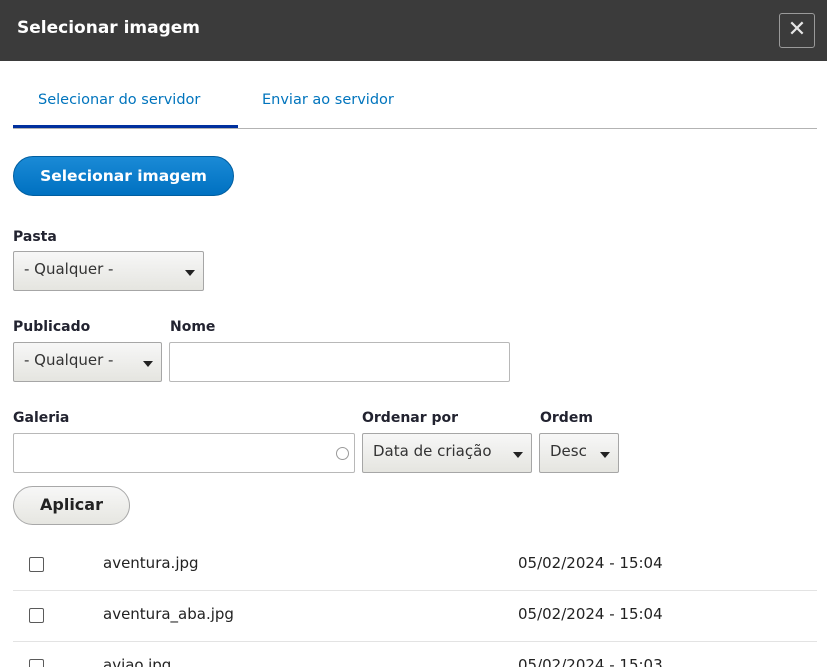 Image resolution: width=827 pixels, height=667 pixels. What do you see at coordinates (52, 327) in the screenshot?
I see `publicado-label: Publicado` at bounding box center [52, 327].